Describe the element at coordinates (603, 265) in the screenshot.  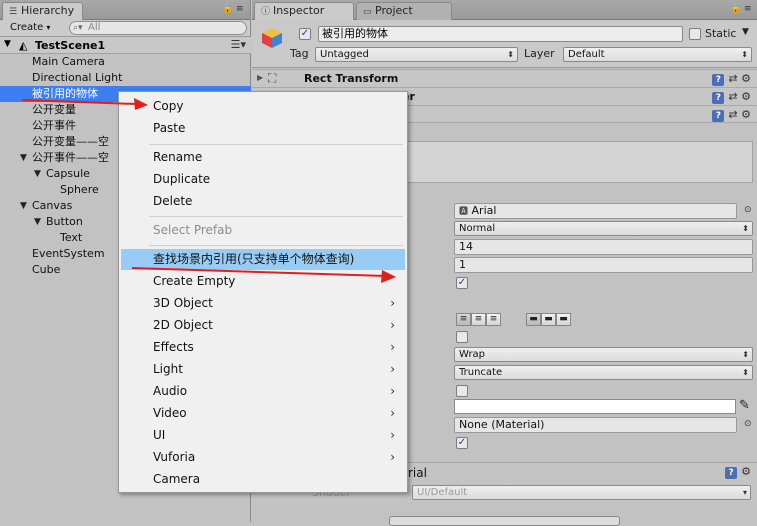
I see `line-spacing-field: 1` at that location.